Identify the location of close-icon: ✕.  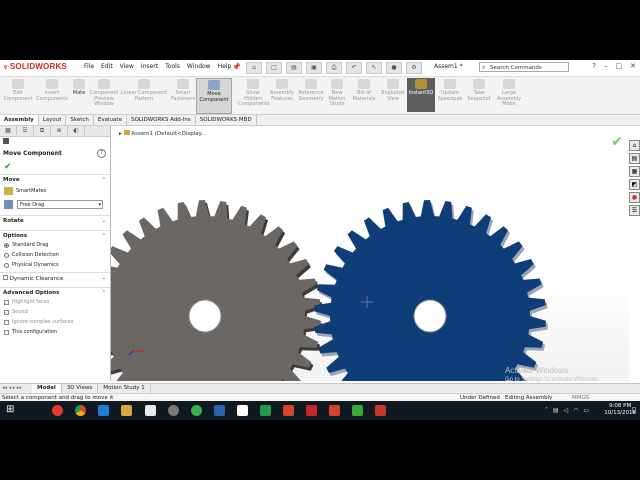
(633, 66).